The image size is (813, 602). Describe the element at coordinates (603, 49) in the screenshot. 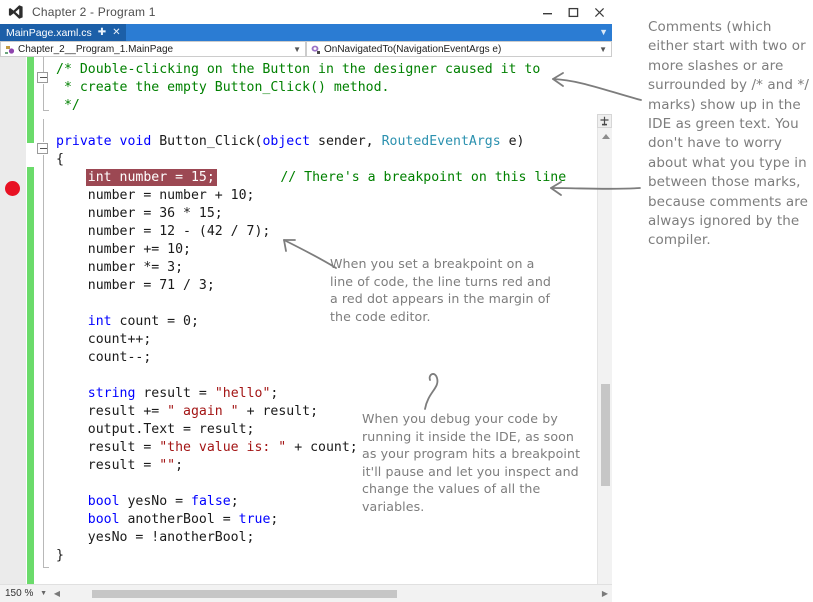

I see `member-dropdown-chevron-down-icon: ▼` at that location.